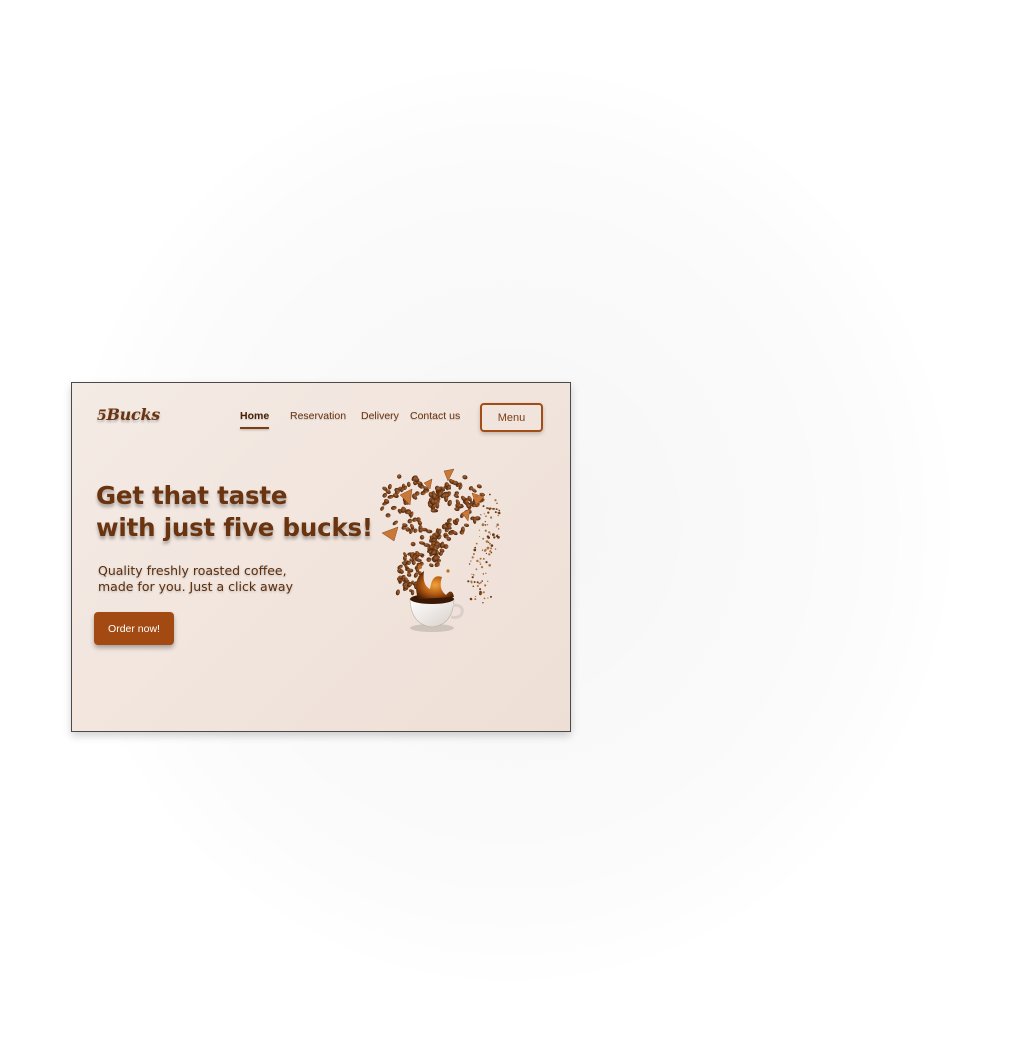 The image size is (1015, 1046). I want to click on nav-link-contact-us: Contact us, so click(435, 416).